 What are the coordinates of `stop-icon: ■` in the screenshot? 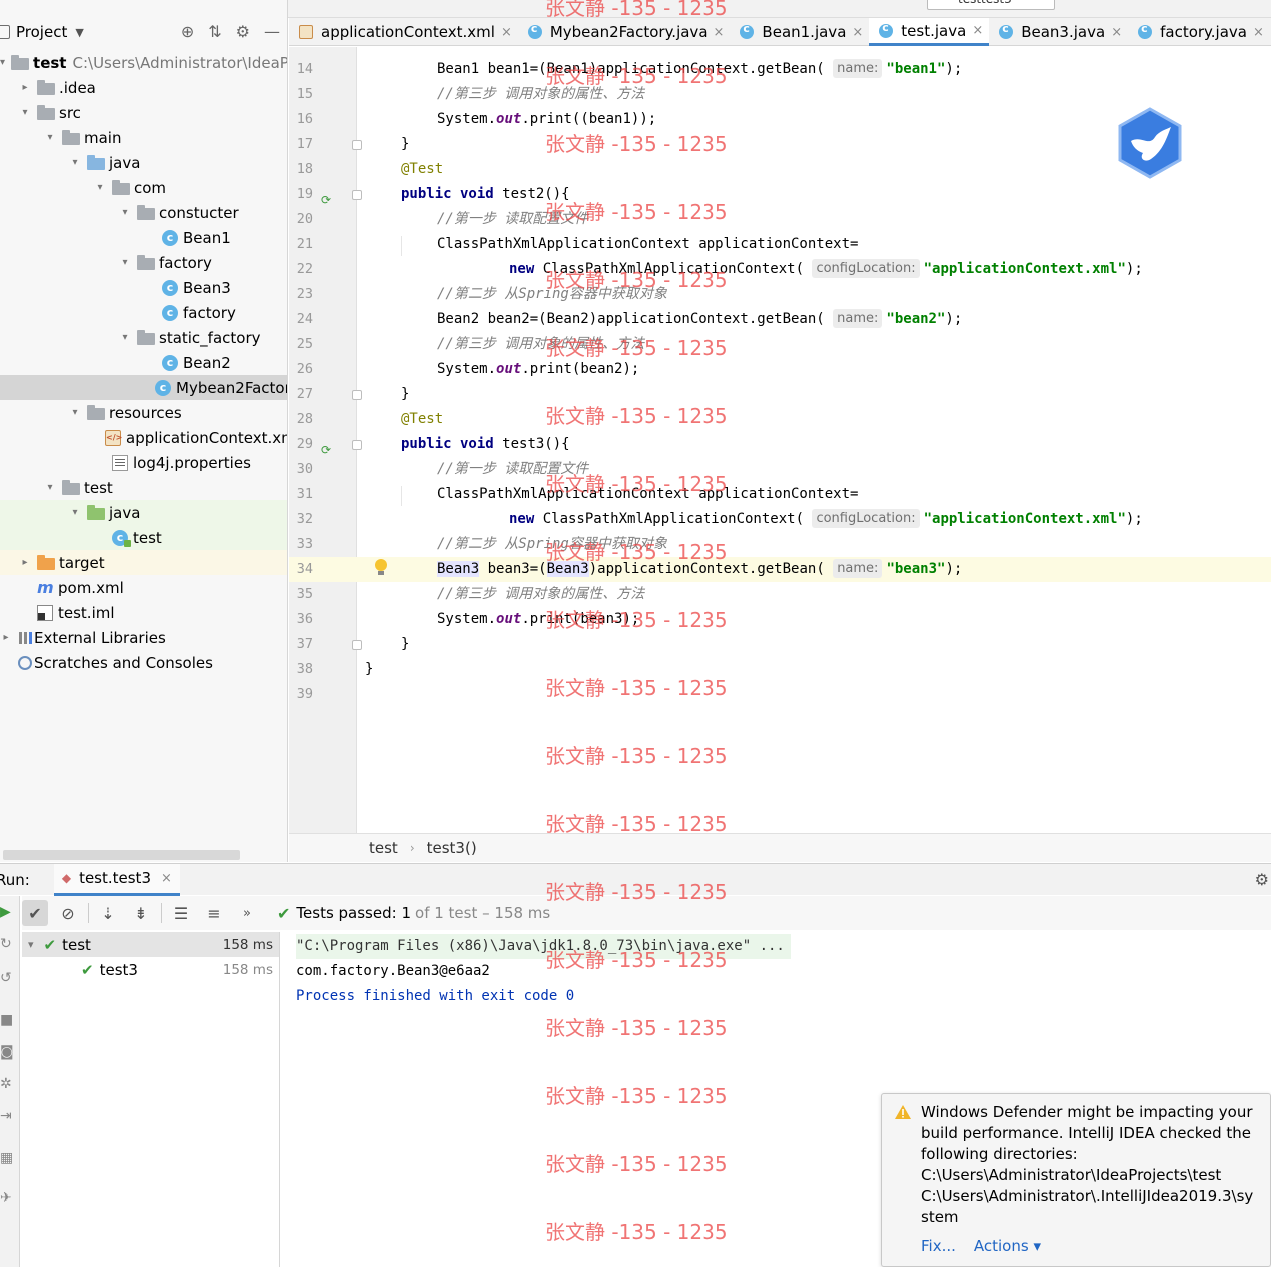 It's located at (7, 1020).